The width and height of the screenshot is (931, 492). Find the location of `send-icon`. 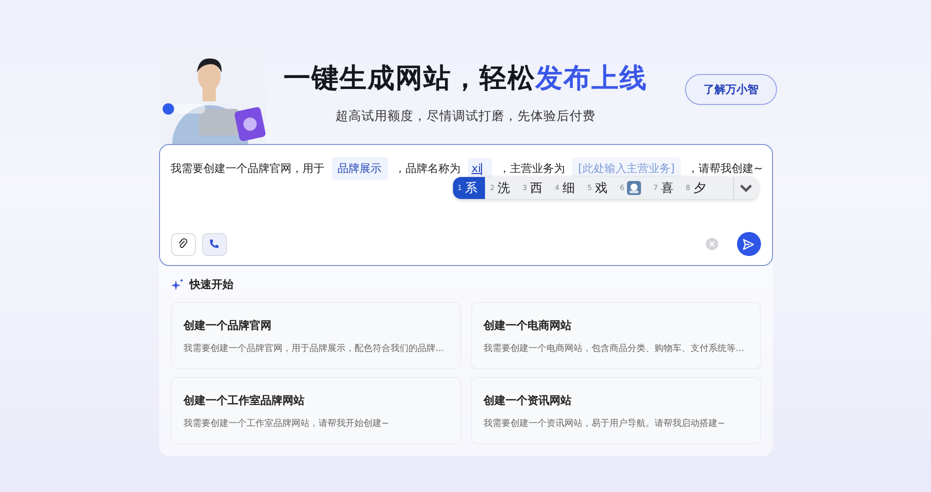

send-icon is located at coordinates (748, 244).